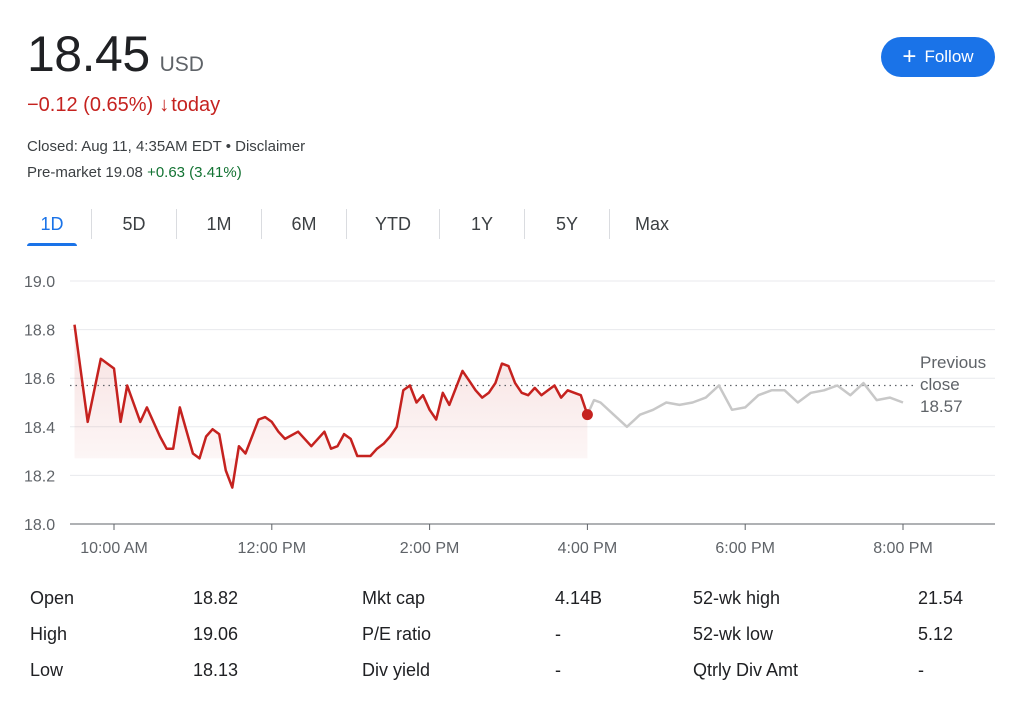  Describe the element at coordinates (746, 670) in the screenshot. I see `stat-label: Qtrly Div Amt` at that location.